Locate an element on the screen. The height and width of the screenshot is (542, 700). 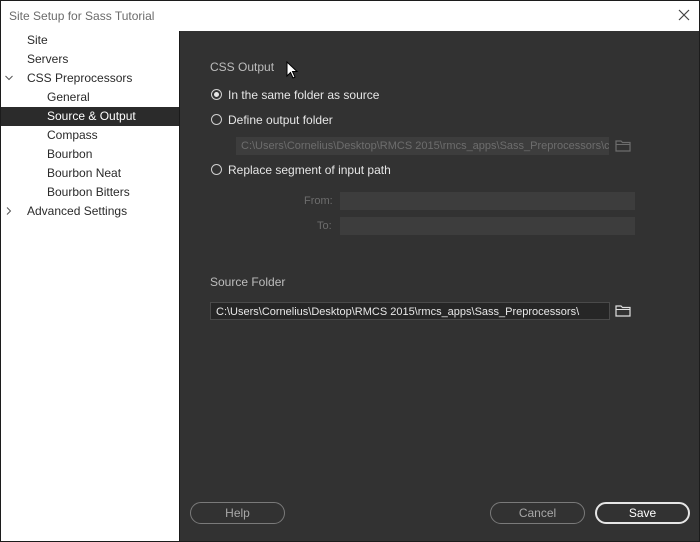
sidebar-item-css-preprocessors: CSS Preprocessors is located at coordinates (90, 78).